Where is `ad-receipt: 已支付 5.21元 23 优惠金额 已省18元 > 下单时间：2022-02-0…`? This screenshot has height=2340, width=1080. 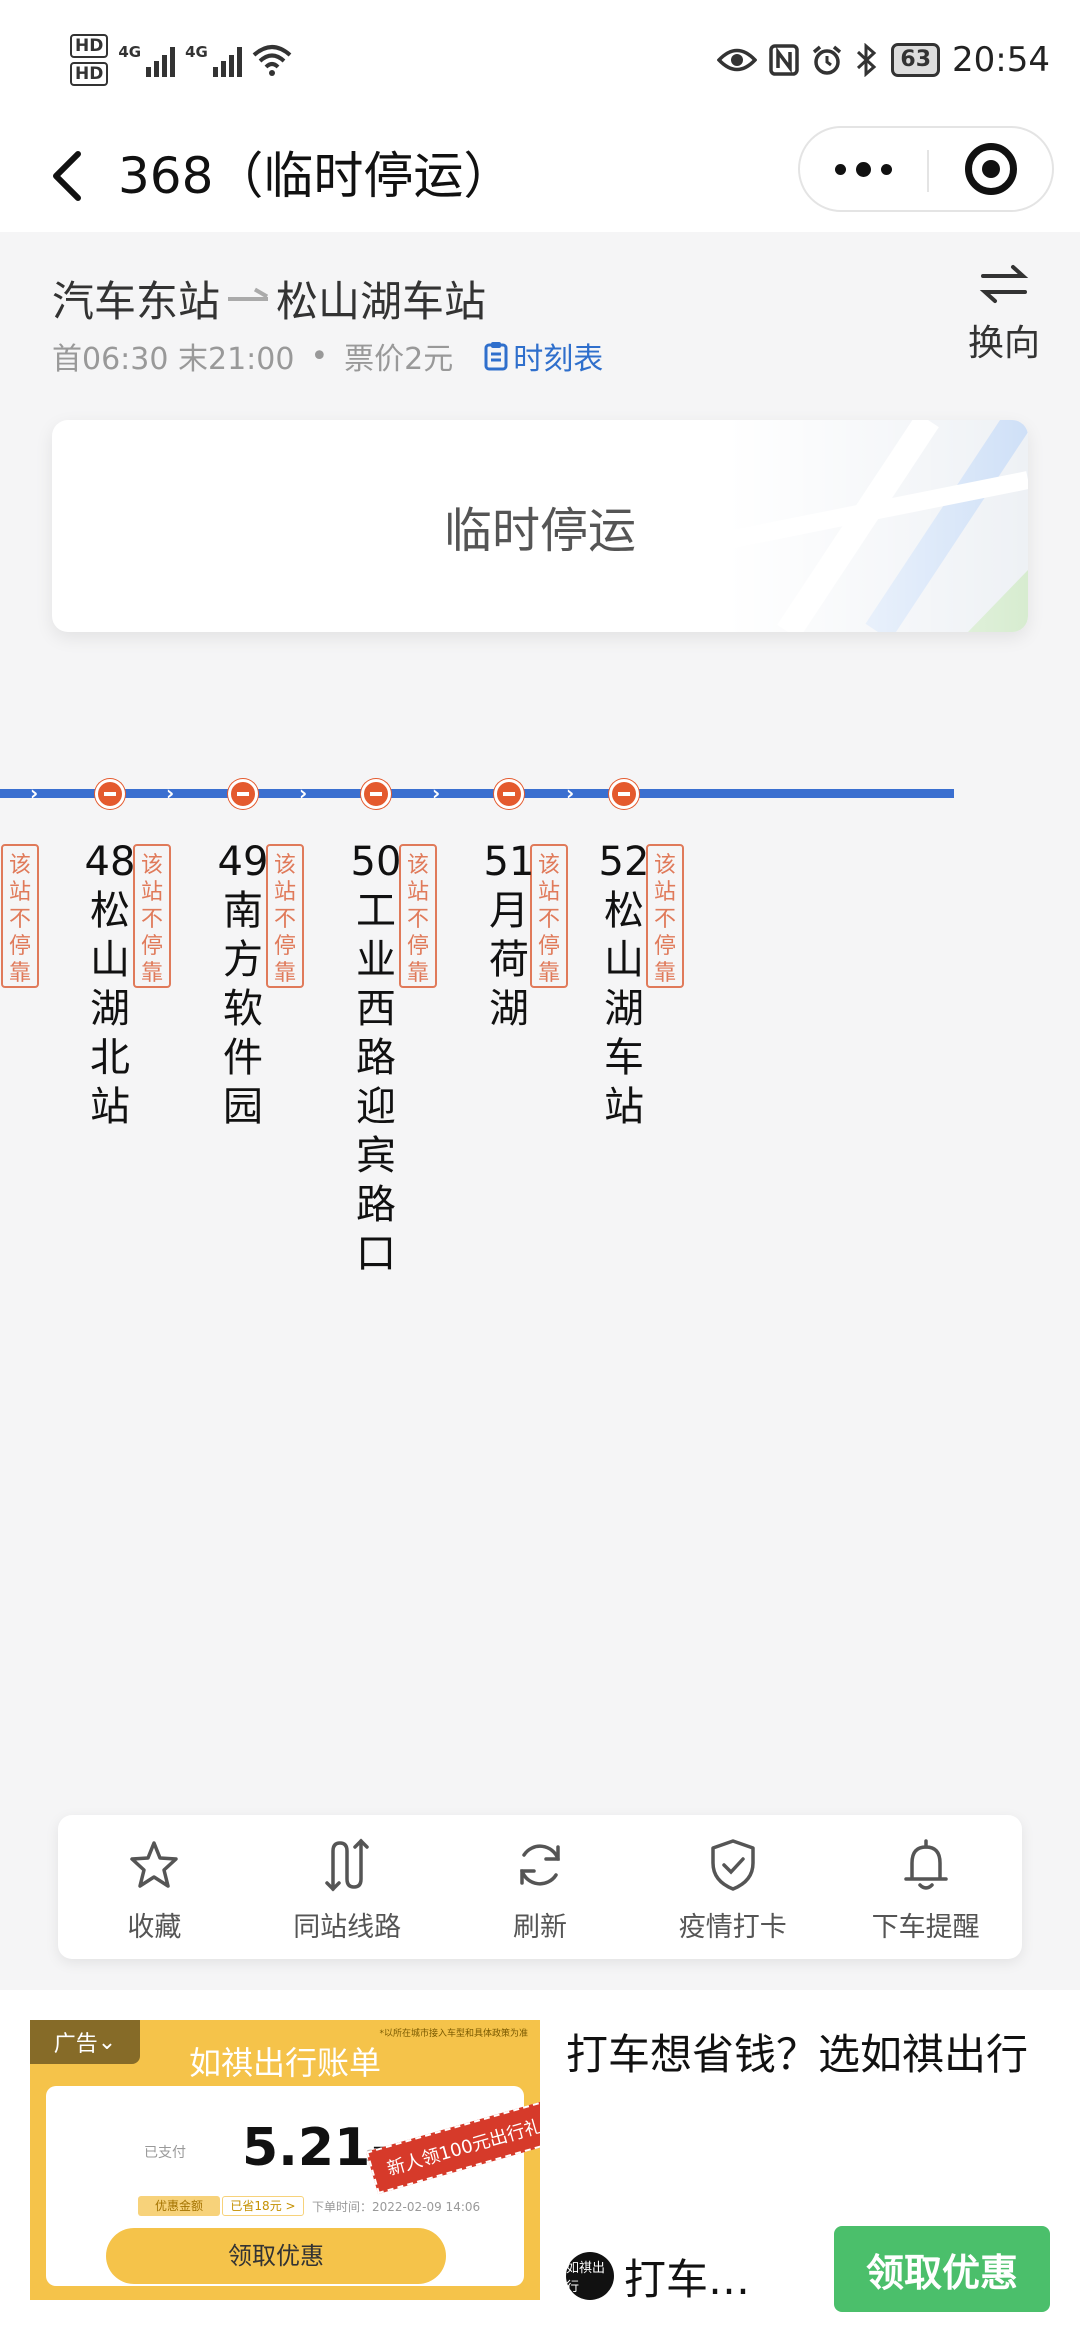
ad-receipt: 已支付 5.21元 23 优惠金额 已省18元 > 下单时间：2022-02-0… is located at coordinates (285, 2186).